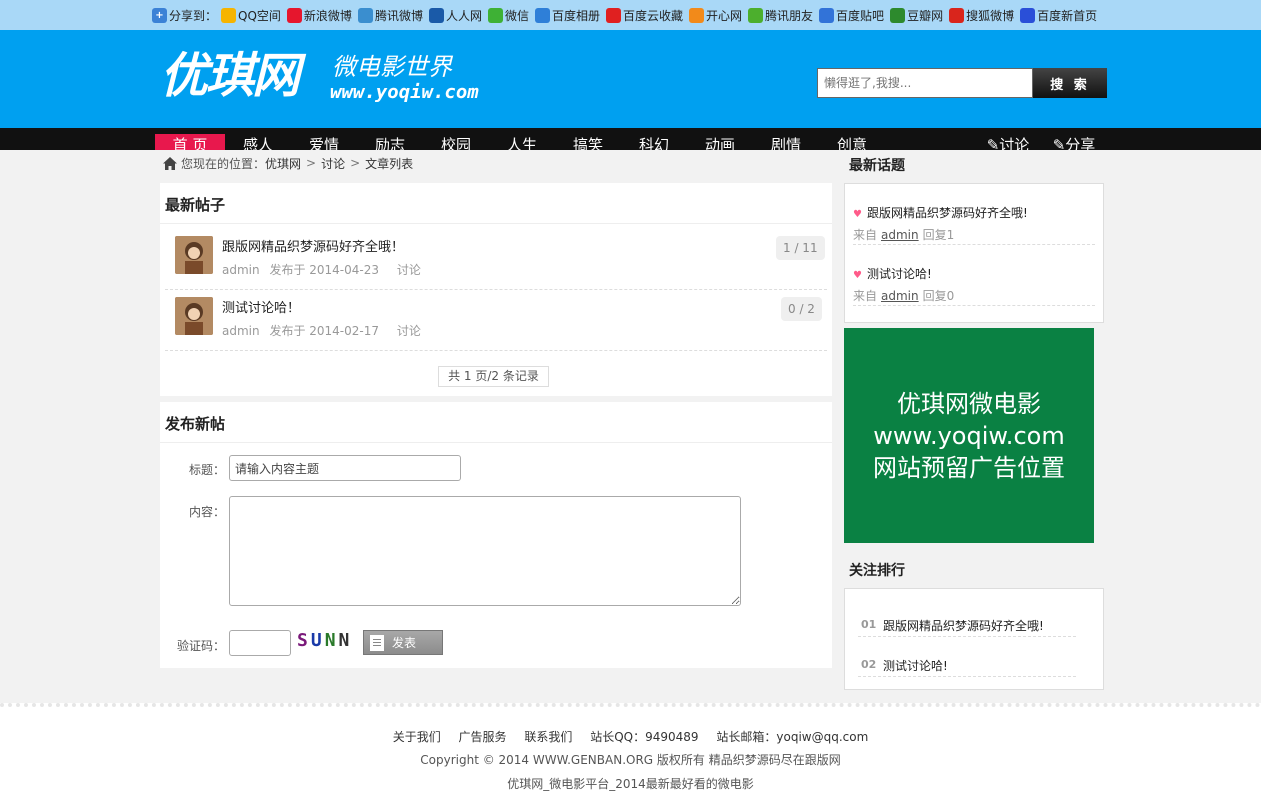 The width and height of the screenshot is (1261, 808). What do you see at coordinates (495, 15) in the screenshot?
I see `wechat-icon` at bounding box center [495, 15].